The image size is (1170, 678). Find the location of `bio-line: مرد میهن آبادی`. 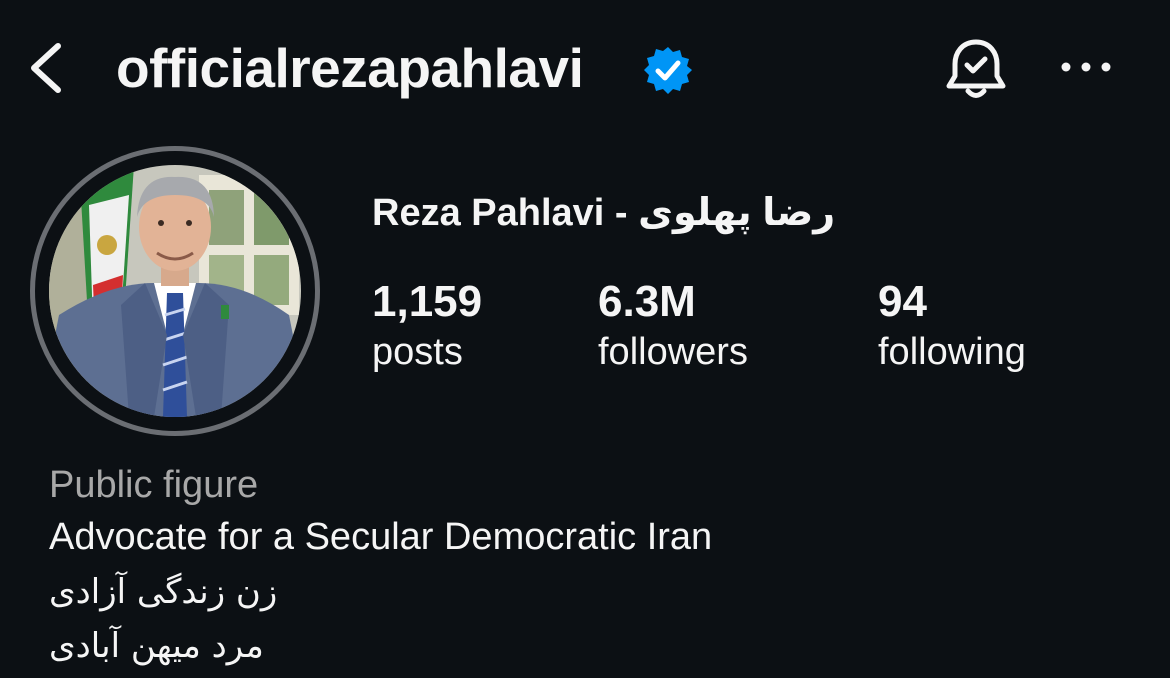

bio-line: مرد میهن آبادی is located at coordinates (599, 647).